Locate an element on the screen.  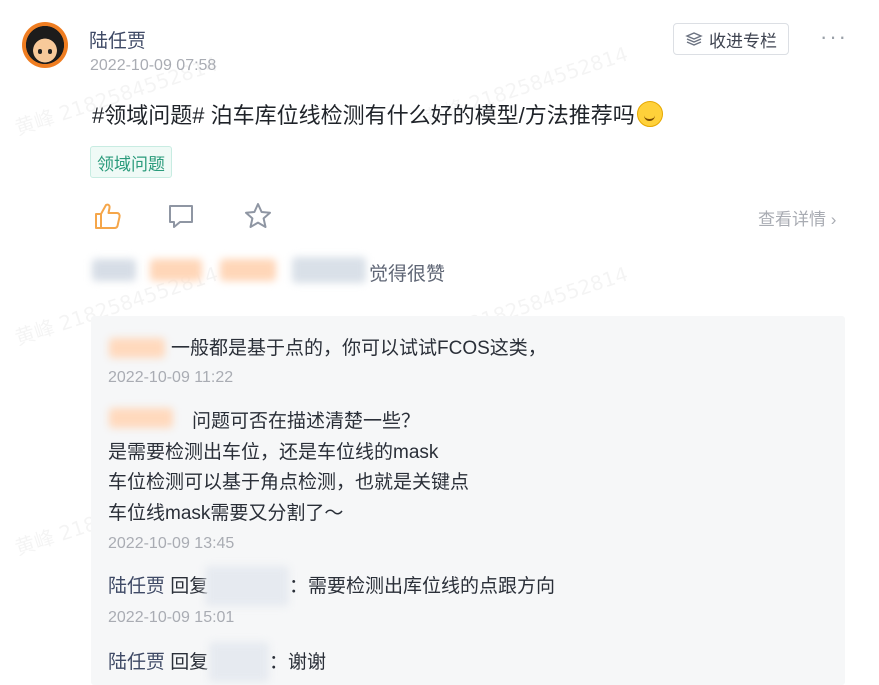
collect-to-column-button: 收进专栏 is located at coordinates (731, 39).